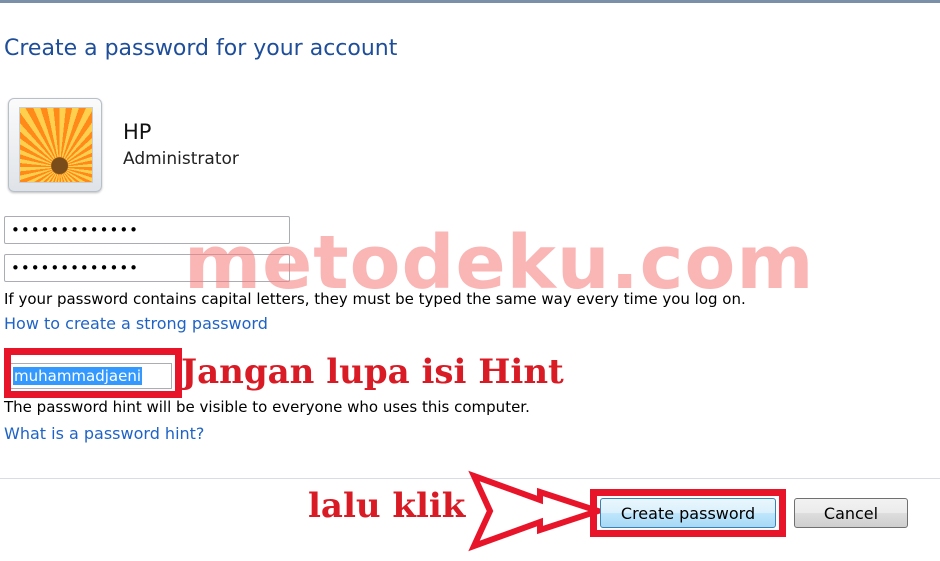 Image resolution: width=940 pixels, height=561 pixels. I want to click on page-title: Create a password for your account, so click(201, 48).